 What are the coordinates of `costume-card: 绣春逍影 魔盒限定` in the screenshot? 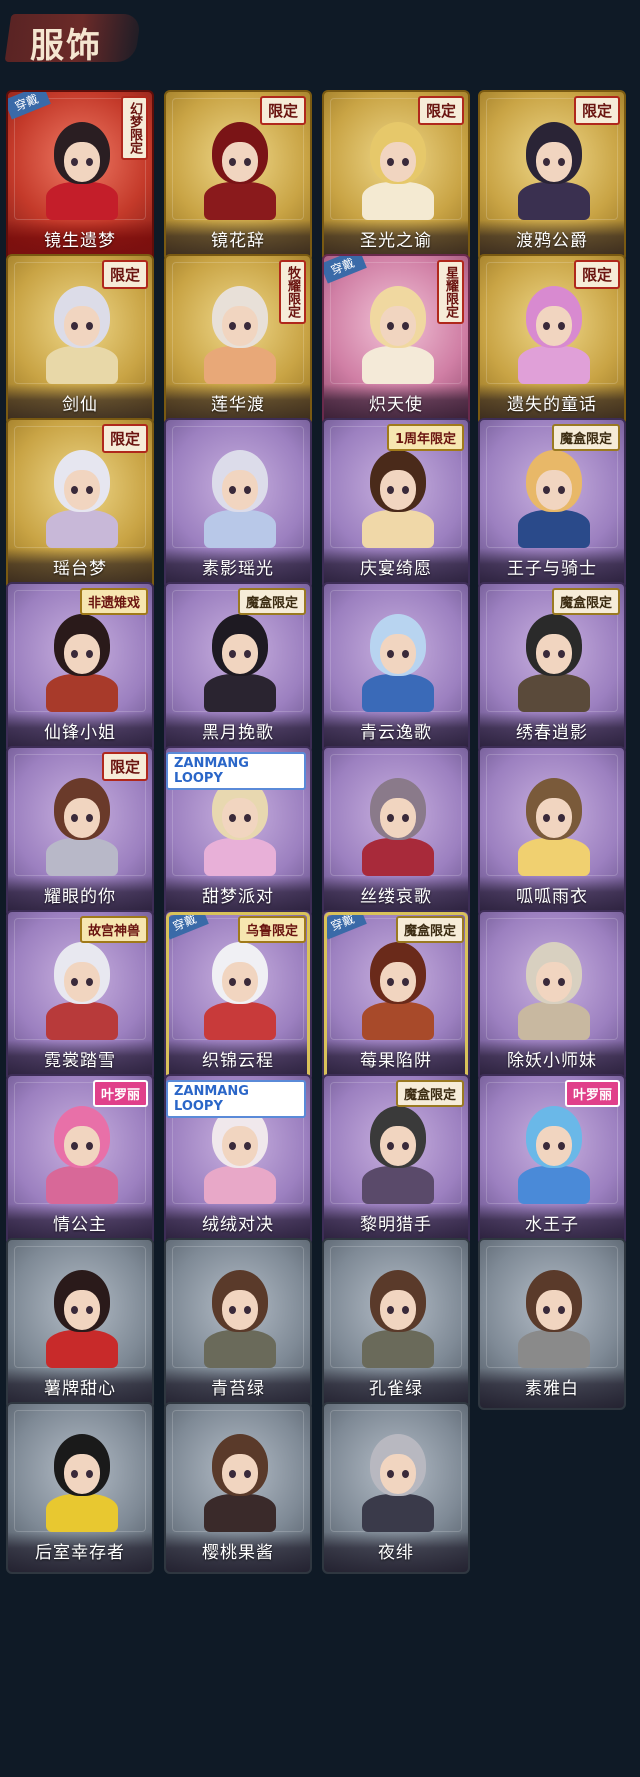 It's located at (552, 668).